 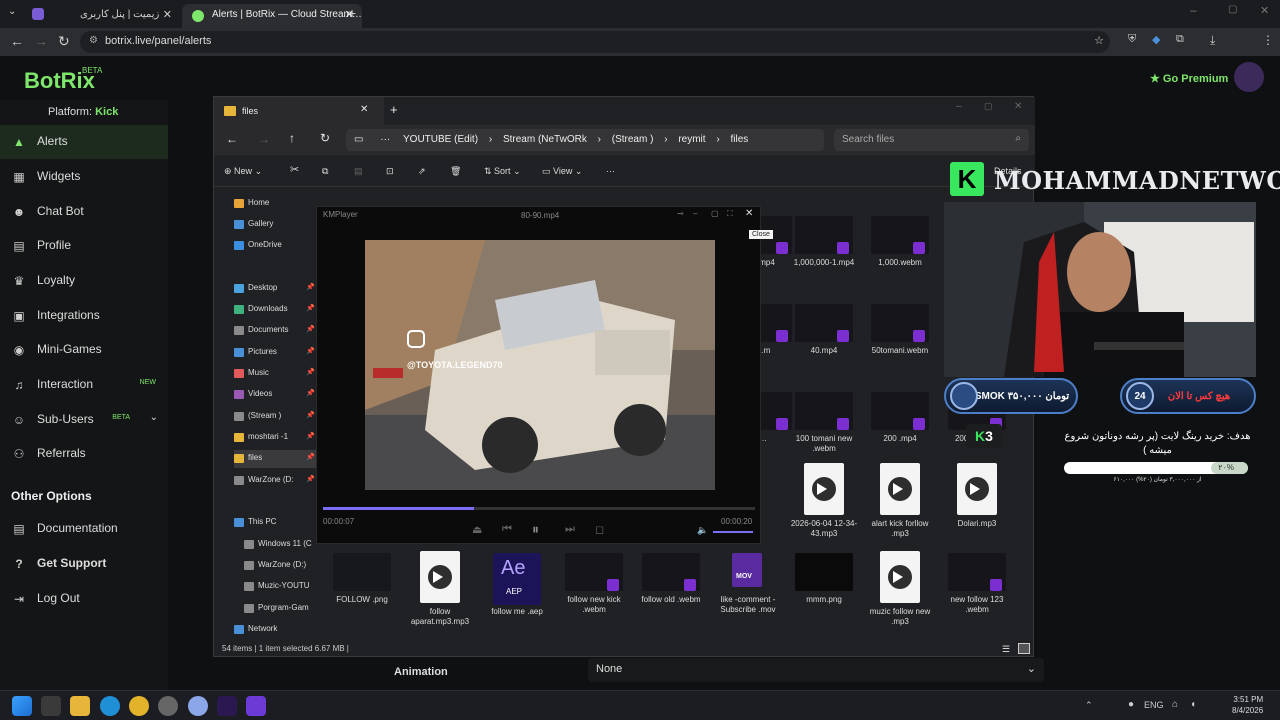 I want to click on nav-pane-item: Pictures 📌, so click(x=275, y=353).